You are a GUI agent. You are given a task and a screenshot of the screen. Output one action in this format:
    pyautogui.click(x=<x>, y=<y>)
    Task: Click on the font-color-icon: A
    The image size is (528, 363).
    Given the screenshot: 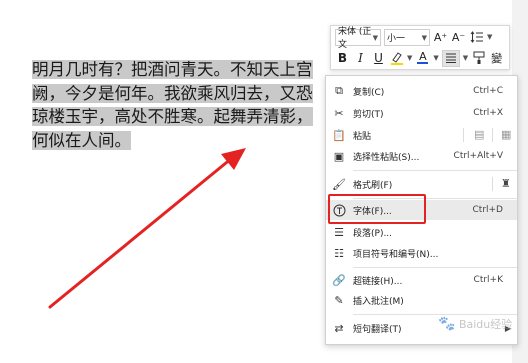 What is the action you would take?
    pyautogui.click(x=423, y=56)
    